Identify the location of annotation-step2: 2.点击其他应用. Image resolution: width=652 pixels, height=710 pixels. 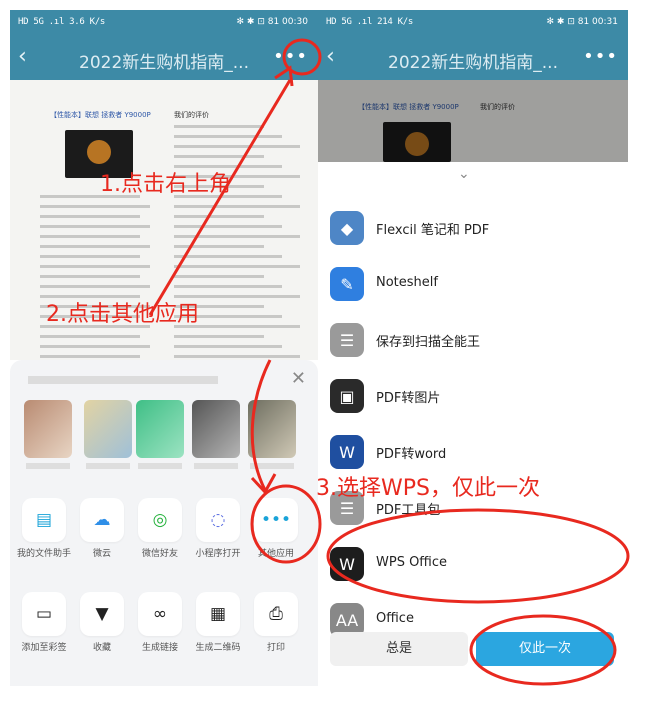
(122, 314).